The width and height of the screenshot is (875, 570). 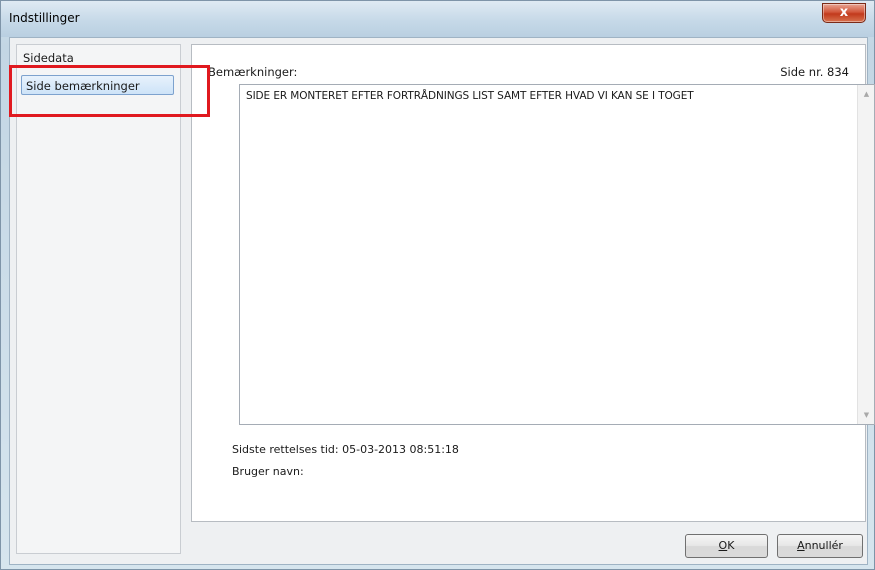 What do you see at coordinates (48, 58) in the screenshot?
I see `sidebar-item-label: Sidedata` at bounding box center [48, 58].